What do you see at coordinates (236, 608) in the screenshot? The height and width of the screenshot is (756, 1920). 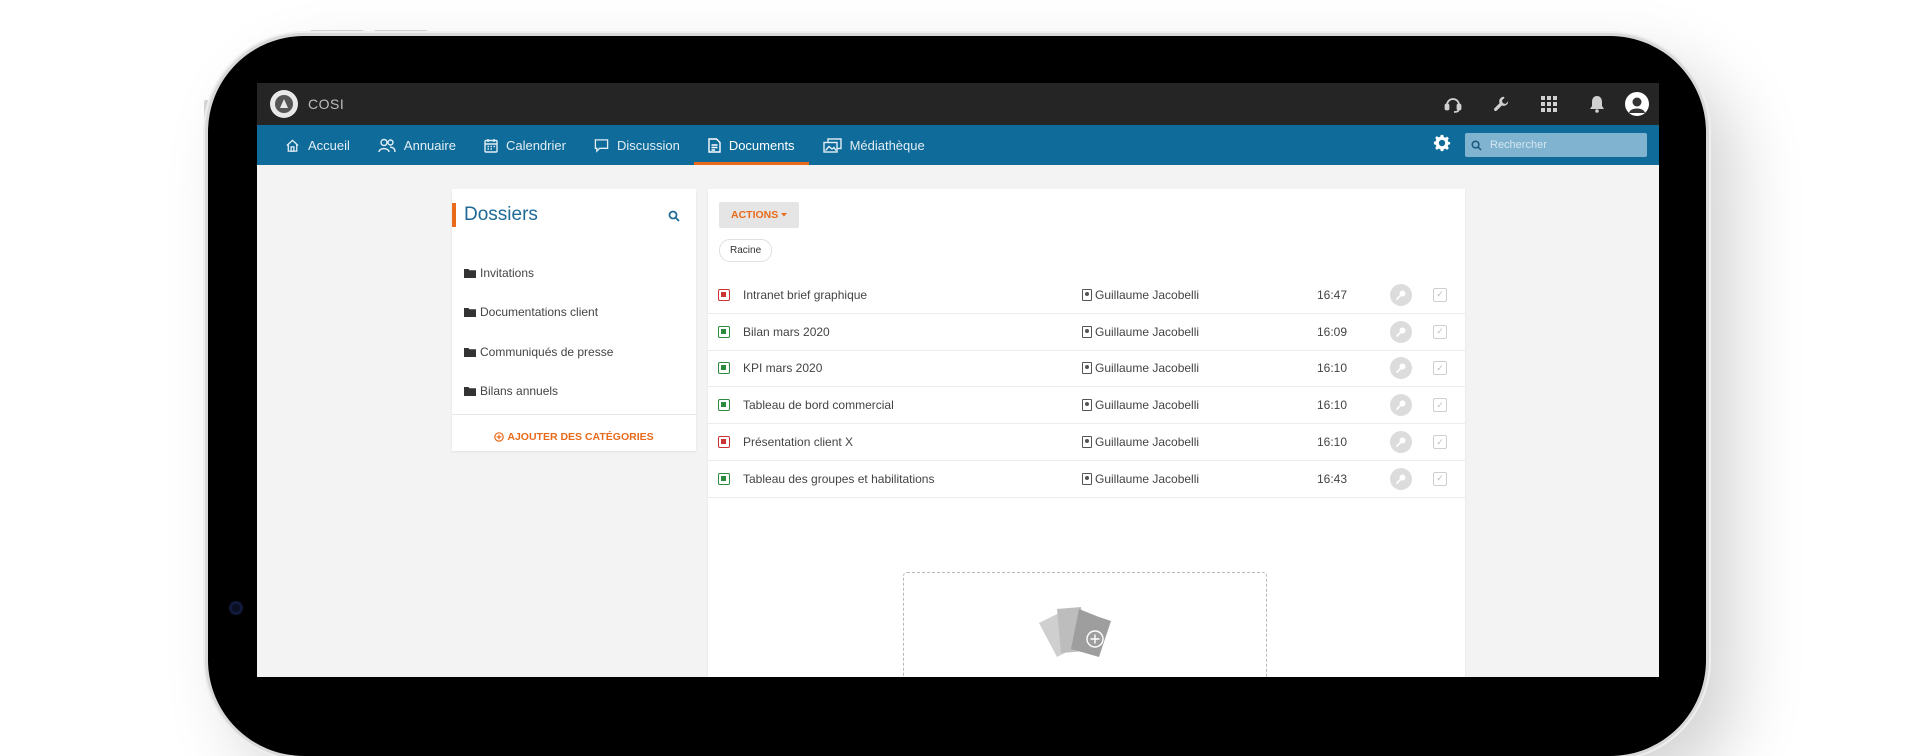 I see `front-camera` at bounding box center [236, 608].